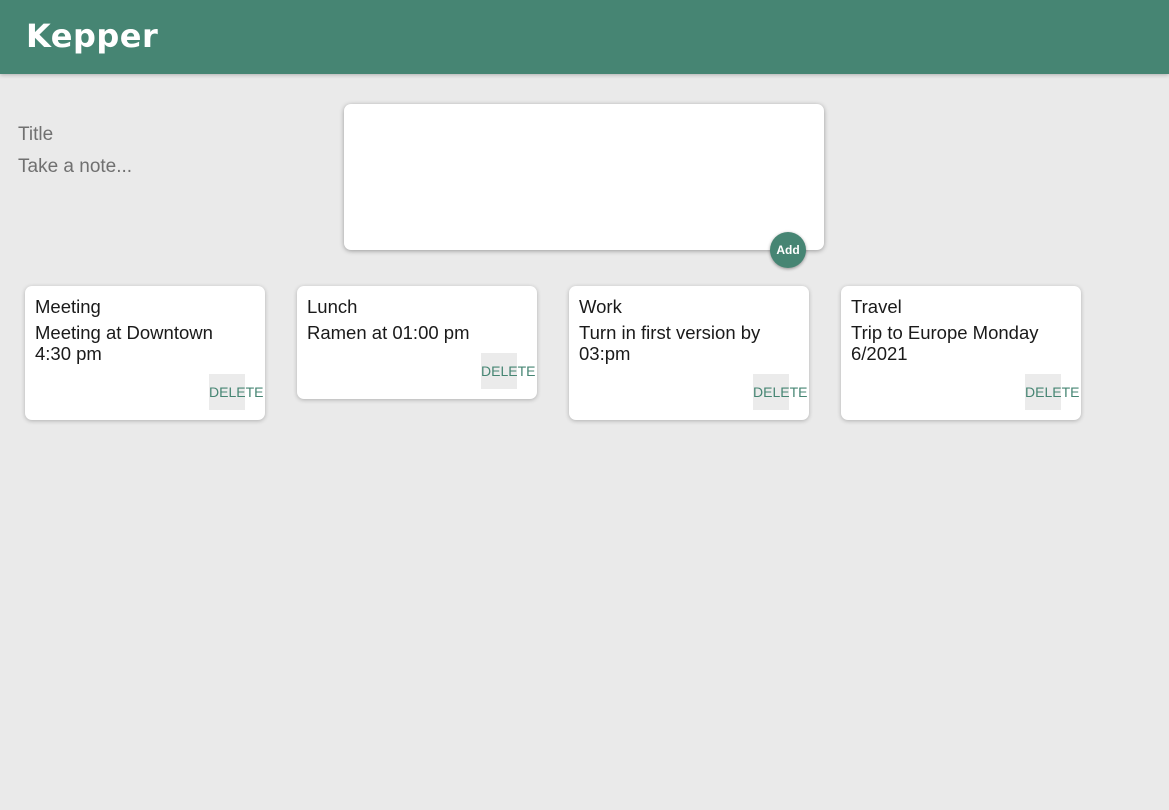 The image size is (1169, 810). What do you see at coordinates (788, 250) in the screenshot?
I see `add-note-button: Add` at bounding box center [788, 250].